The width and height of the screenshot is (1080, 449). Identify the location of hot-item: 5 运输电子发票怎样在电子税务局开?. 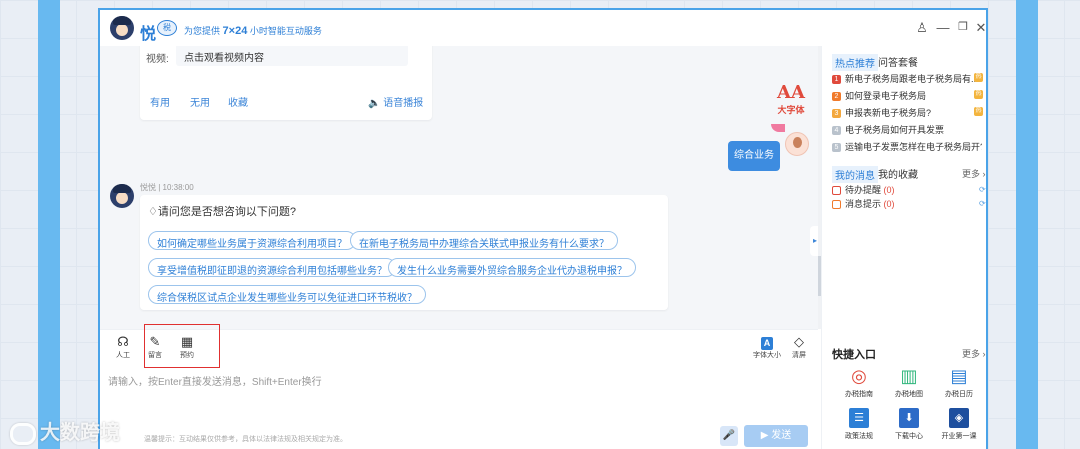
(907, 146).